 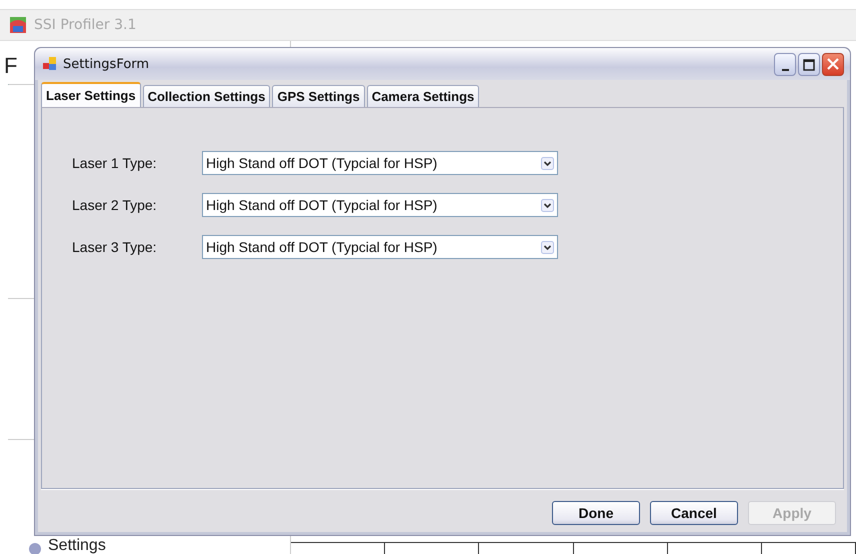 I want to click on minimize-icon, so click(x=785, y=69).